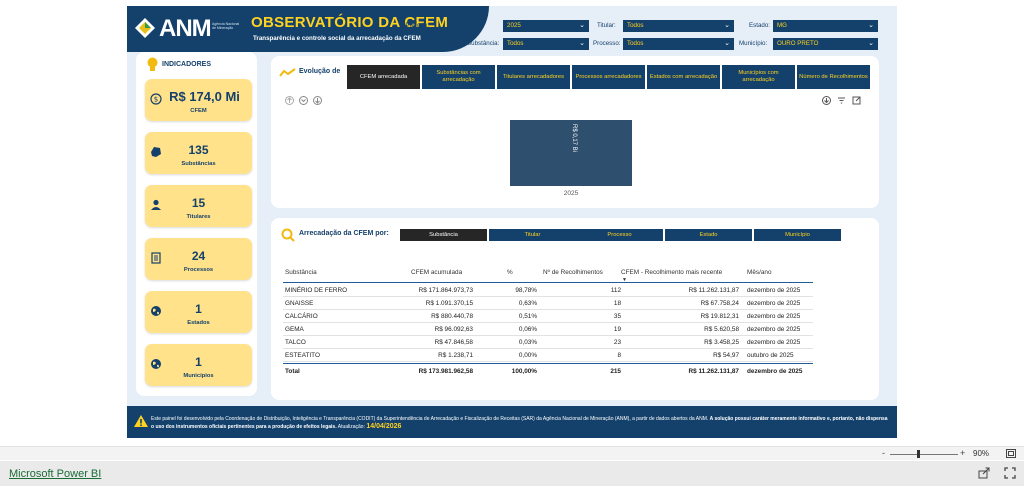 The width and height of the screenshot is (1024, 486). What do you see at coordinates (152, 64) in the screenshot?
I see `lightbulb-icon` at bounding box center [152, 64].